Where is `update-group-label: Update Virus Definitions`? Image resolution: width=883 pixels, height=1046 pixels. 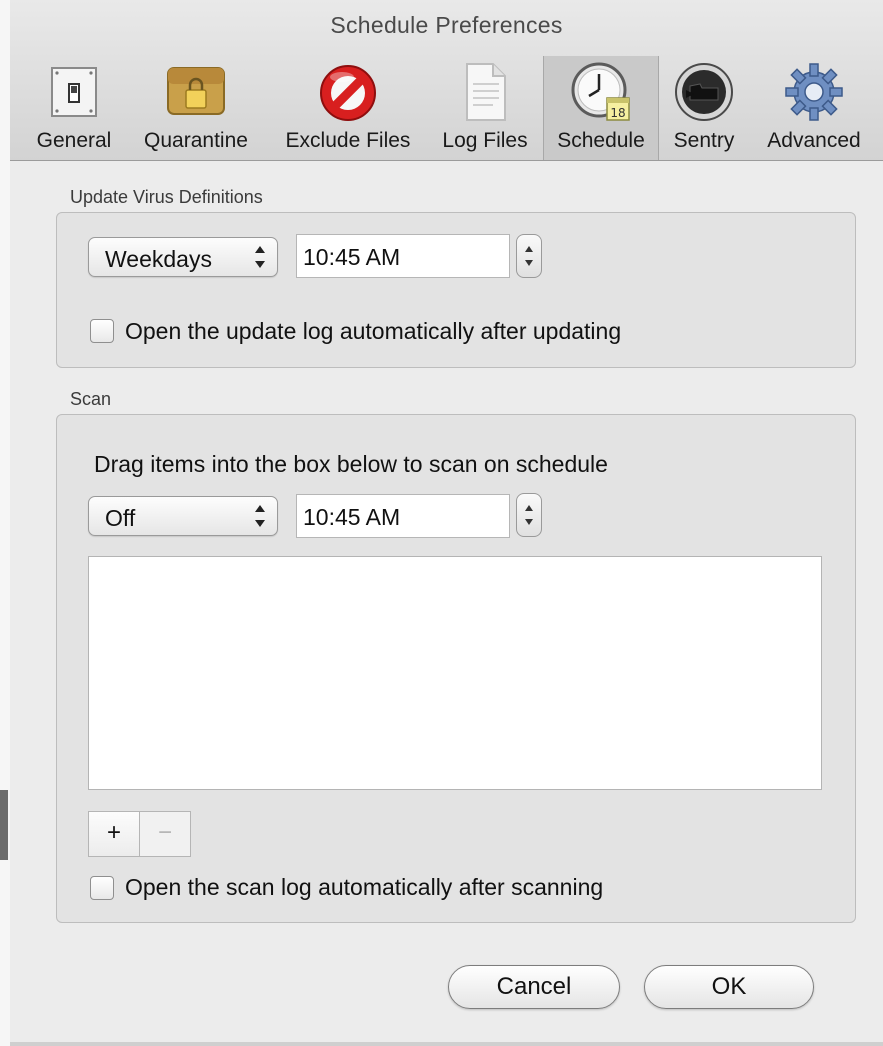 update-group-label: Update Virus Definitions is located at coordinates (166, 197).